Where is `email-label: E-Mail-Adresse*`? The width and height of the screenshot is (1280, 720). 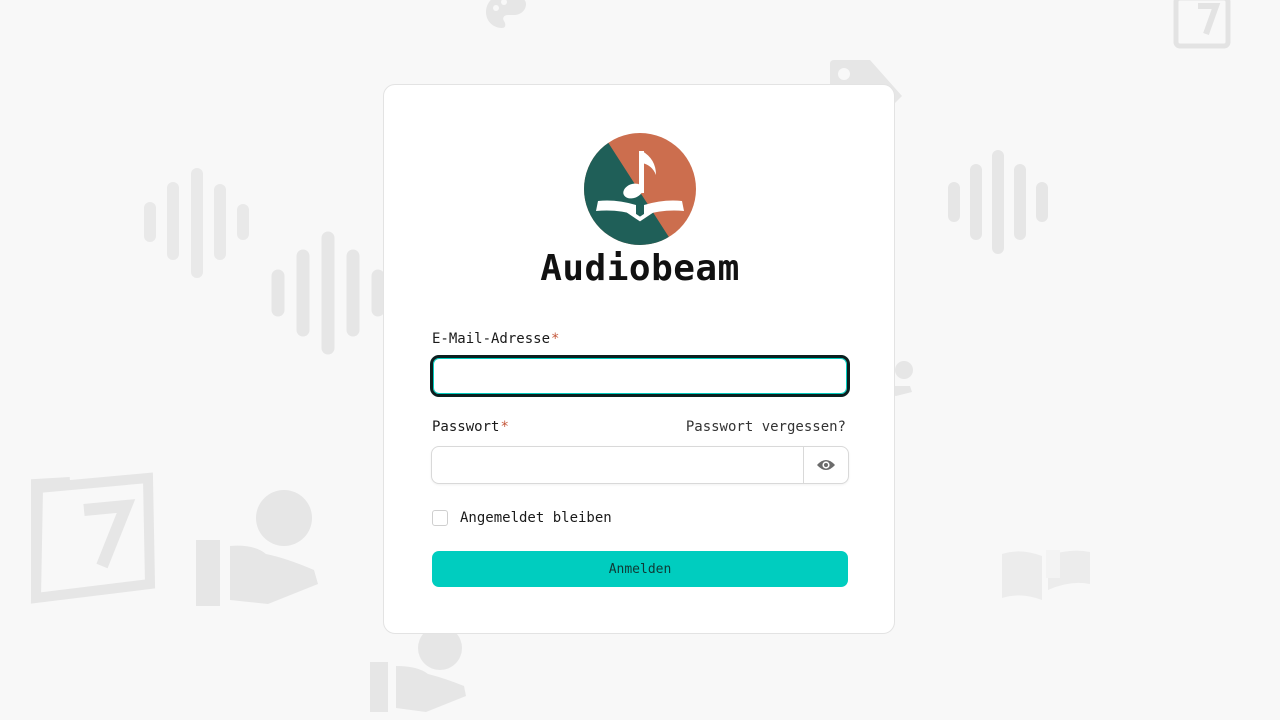
email-label: E-Mail-Adresse* is located at coordinates (495, 339).